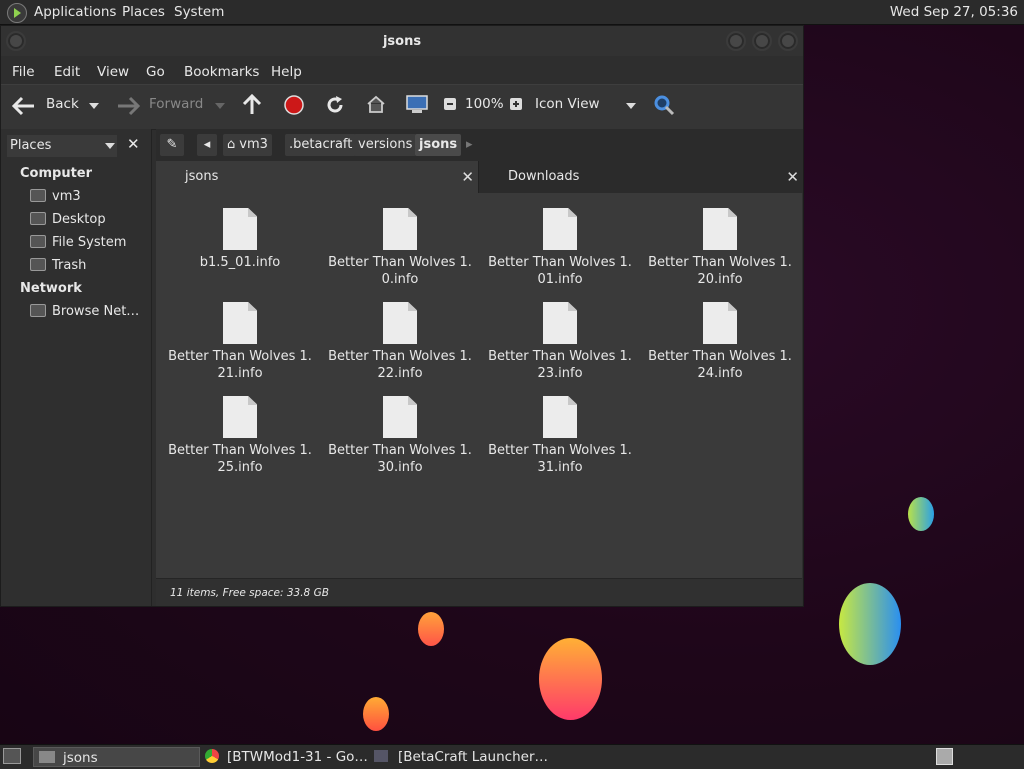  What do you see at coordinates (720, 373) in the screenshot?
I see `file-name: 24.info` at bounding box center [720, 373].